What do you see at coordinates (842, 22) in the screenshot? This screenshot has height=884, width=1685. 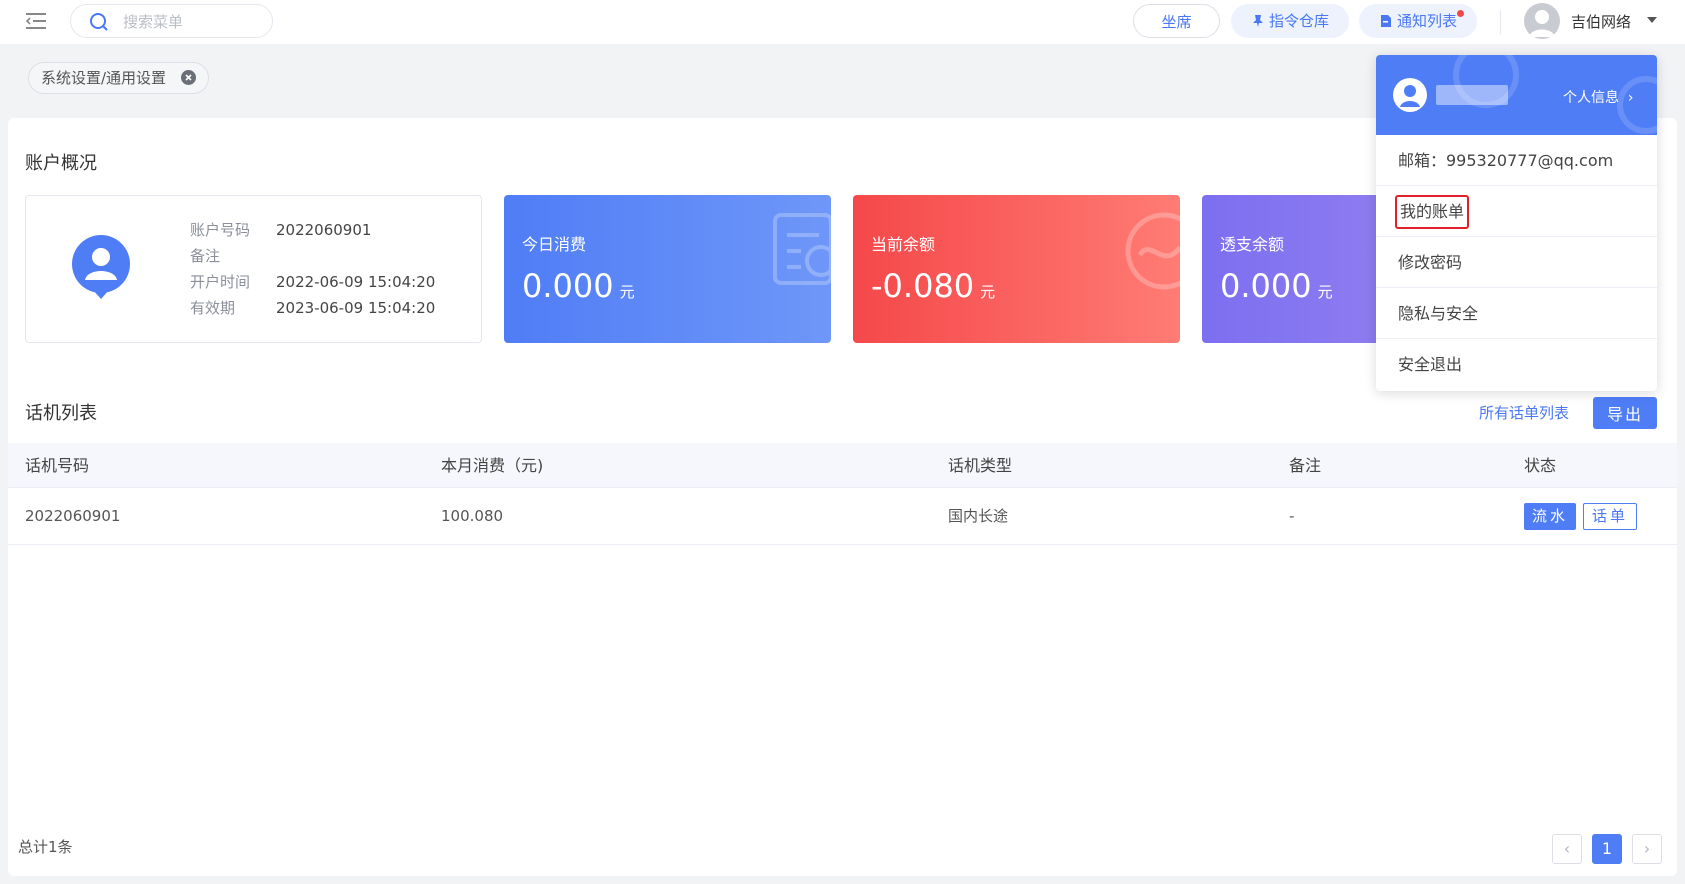 I see `top-bar: 坐席 指令仓库 通知列表 吉伯网络` at bounding box center [842, 22].